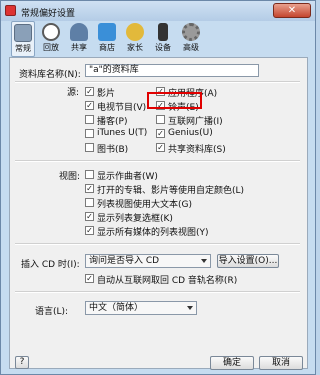 This screenshot has width=320, height=375. I want to click on source-radio-label: 互联网广播(I), so click(195, 122).